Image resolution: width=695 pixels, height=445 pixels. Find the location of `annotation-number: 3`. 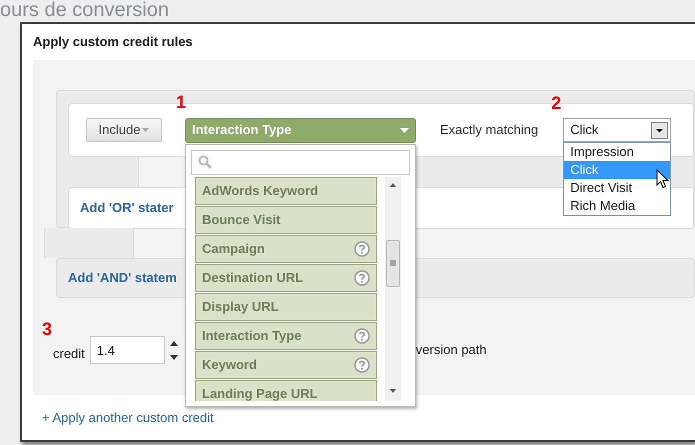

annotation-number: 3 is located at coordinates (47, 329).